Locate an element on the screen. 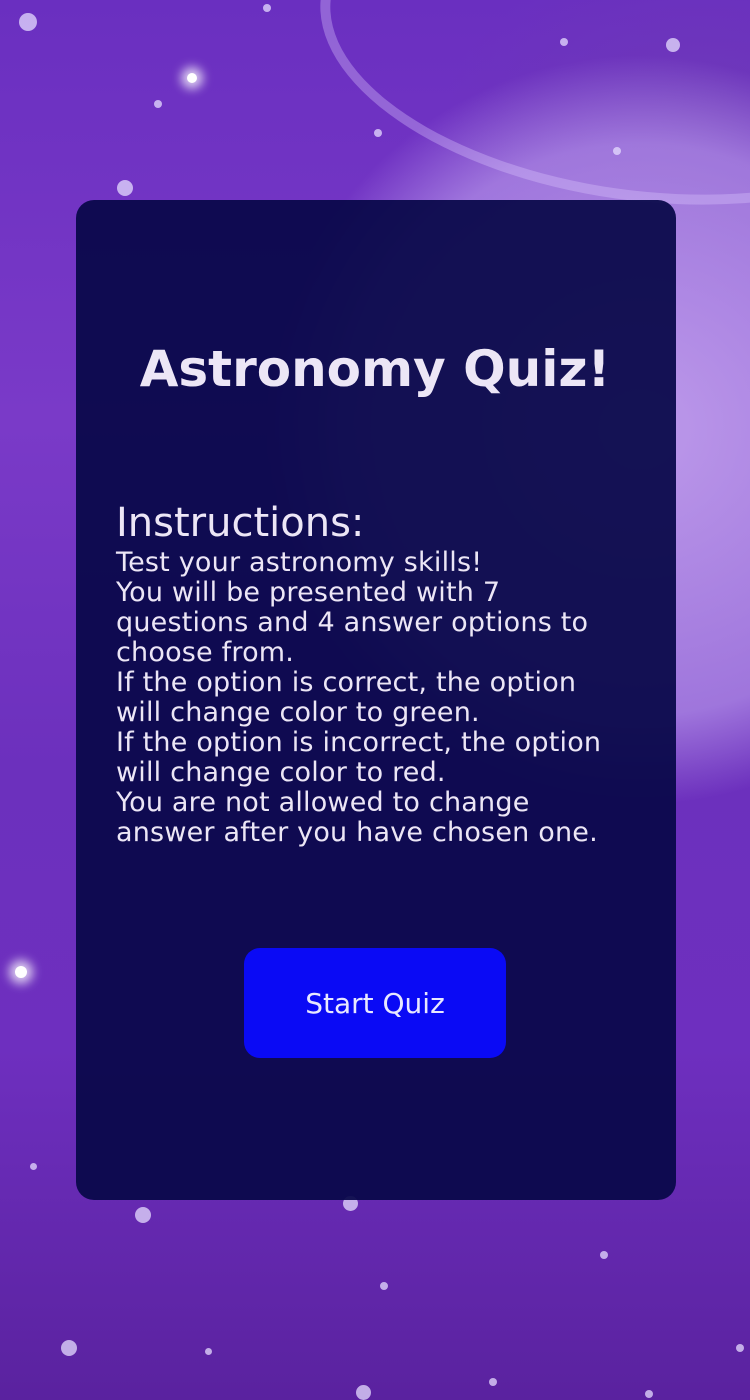  instruction-line: questions and 4 answer options to is located at coordinates (352, 622).